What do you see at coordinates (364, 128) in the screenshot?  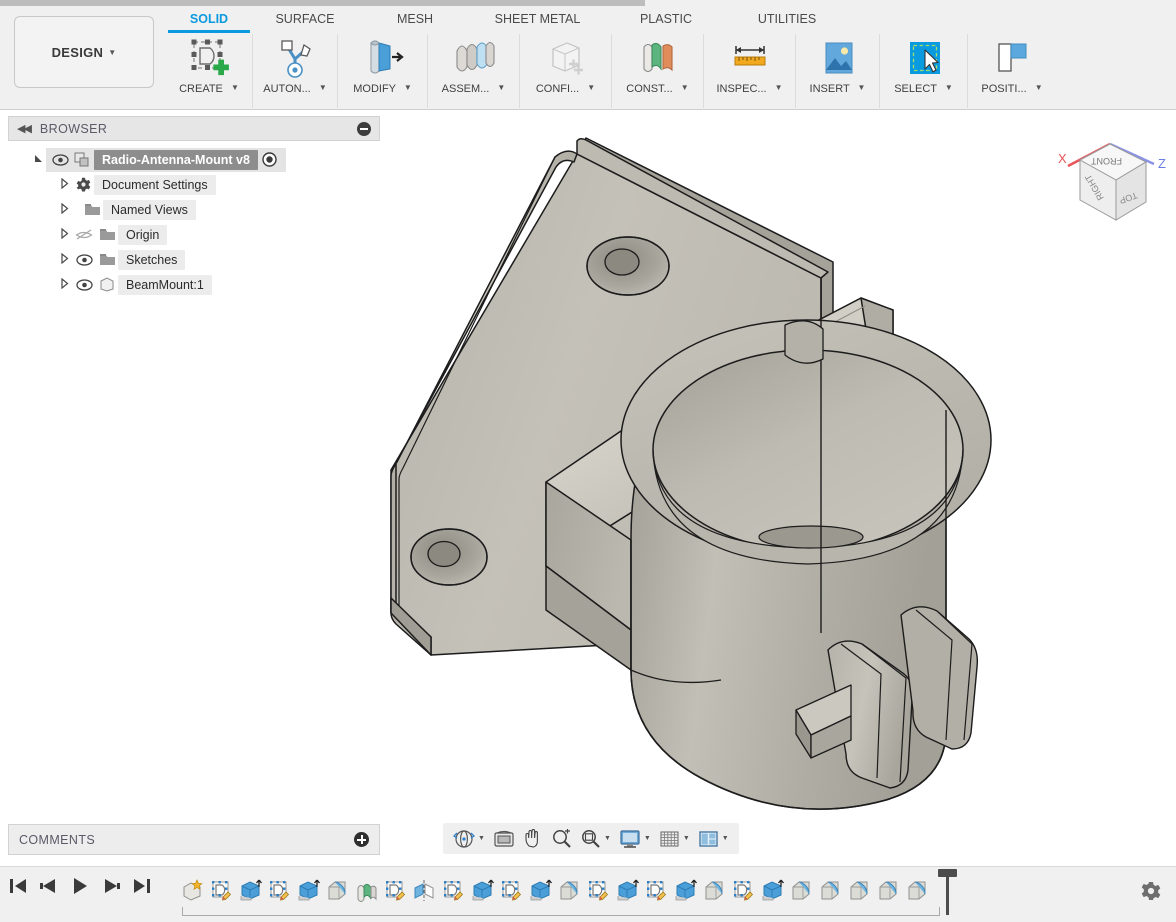 I see `minus-circle-icon` at bounding box center [364, 128].